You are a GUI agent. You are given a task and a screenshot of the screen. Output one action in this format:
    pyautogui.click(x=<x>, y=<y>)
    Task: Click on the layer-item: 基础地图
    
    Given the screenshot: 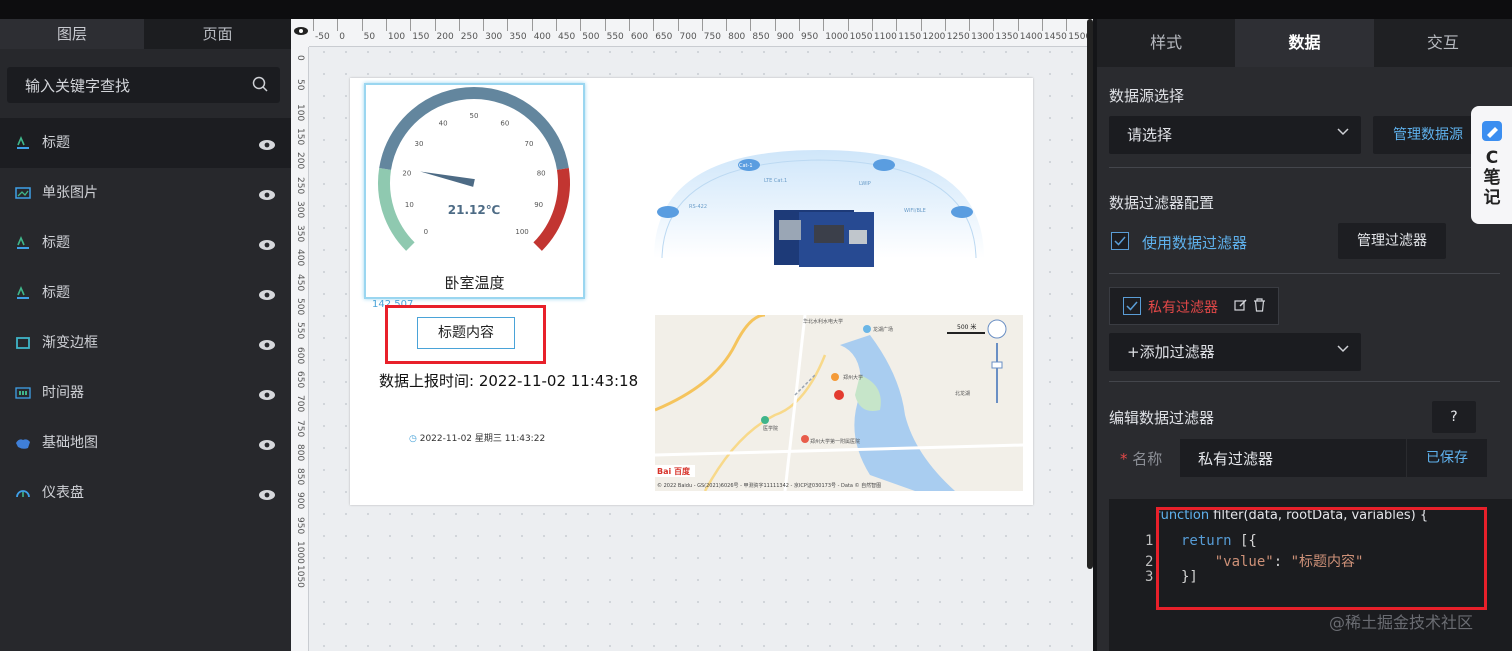 What is the action you would take?
    pyautogui.click(x=145, y=443)
    